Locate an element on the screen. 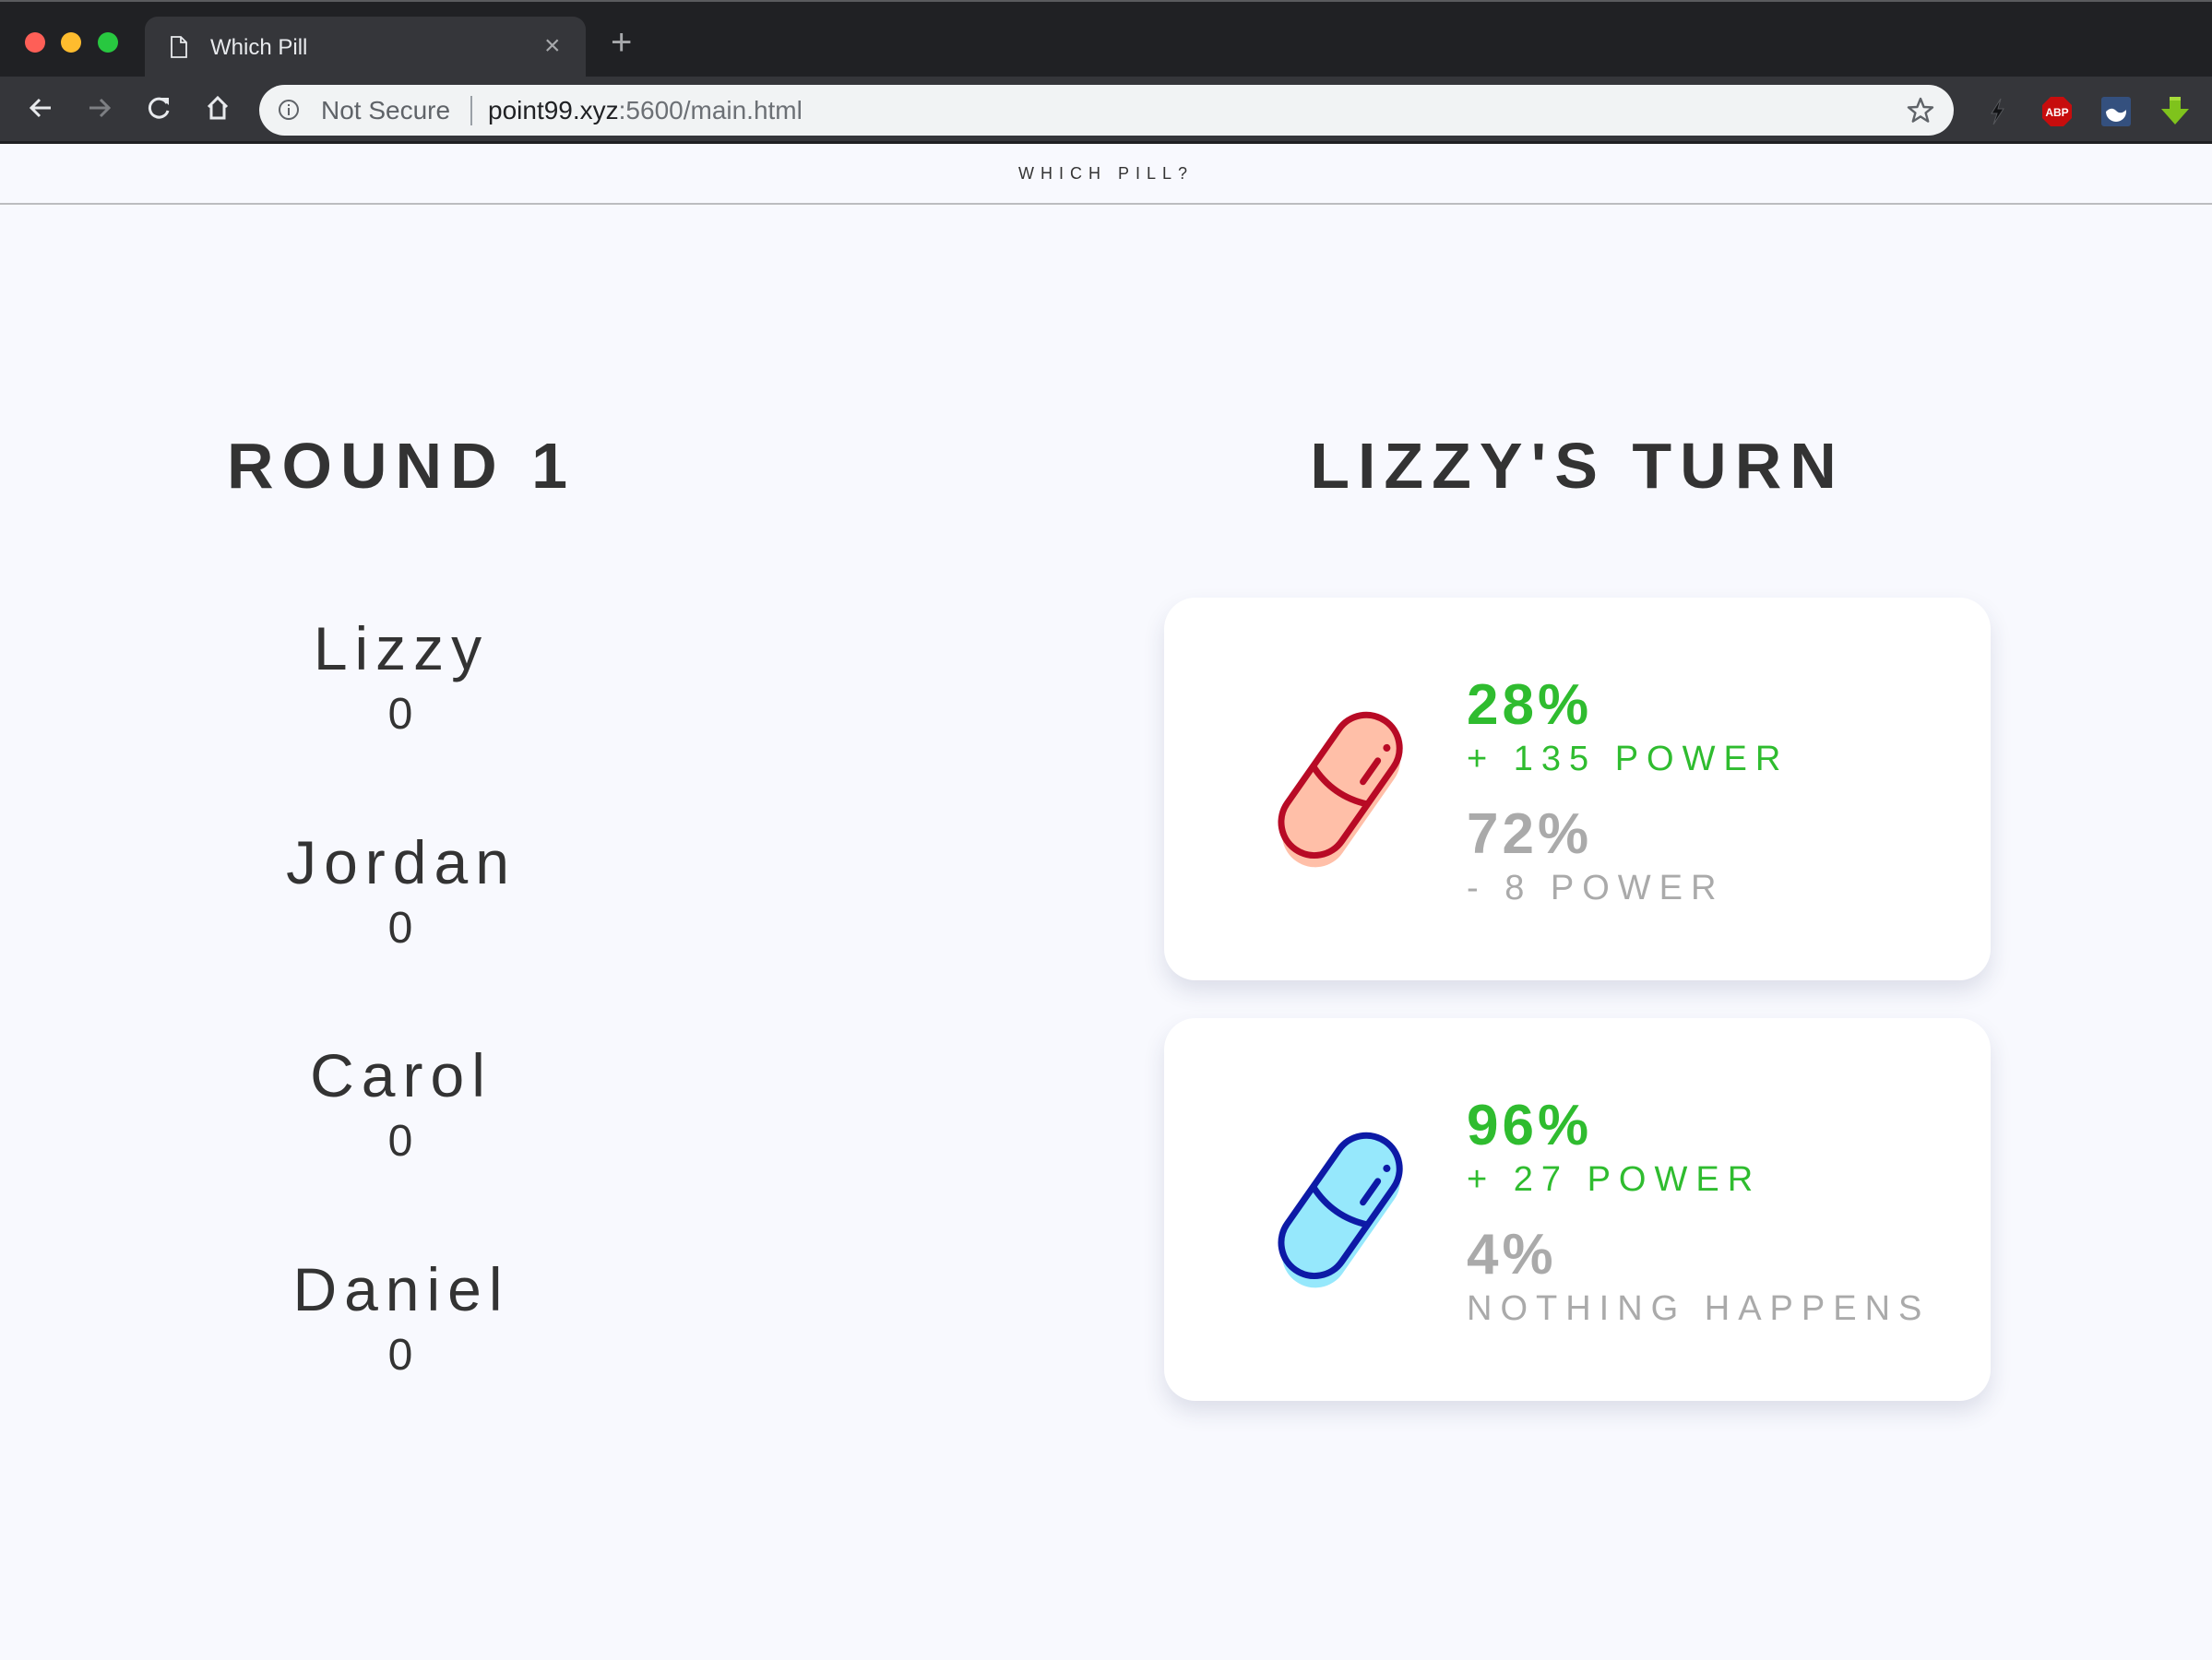  address-bar: Not Secure point99.xyz:5600/main.html is located at coordinates (1107, 110).